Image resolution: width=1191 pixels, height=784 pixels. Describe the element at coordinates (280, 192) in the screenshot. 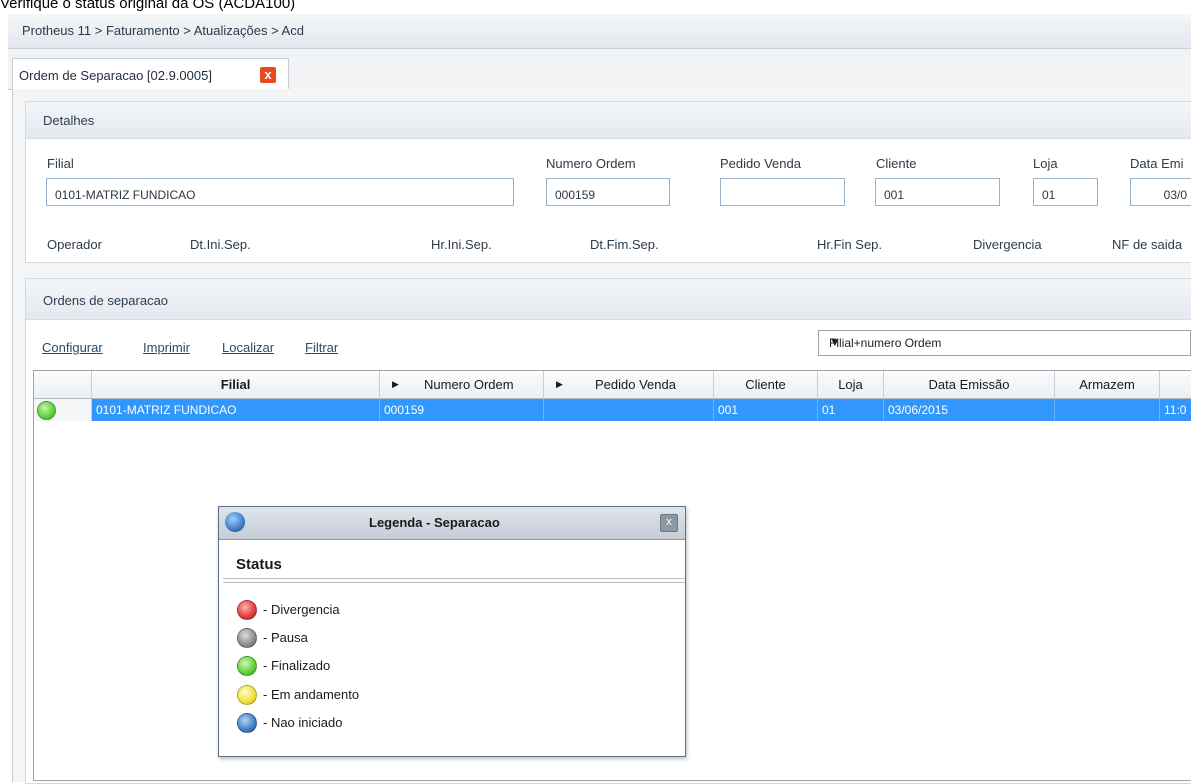

I see `filial-field: 0101-MATRIZ FUNDICAO` at that location.